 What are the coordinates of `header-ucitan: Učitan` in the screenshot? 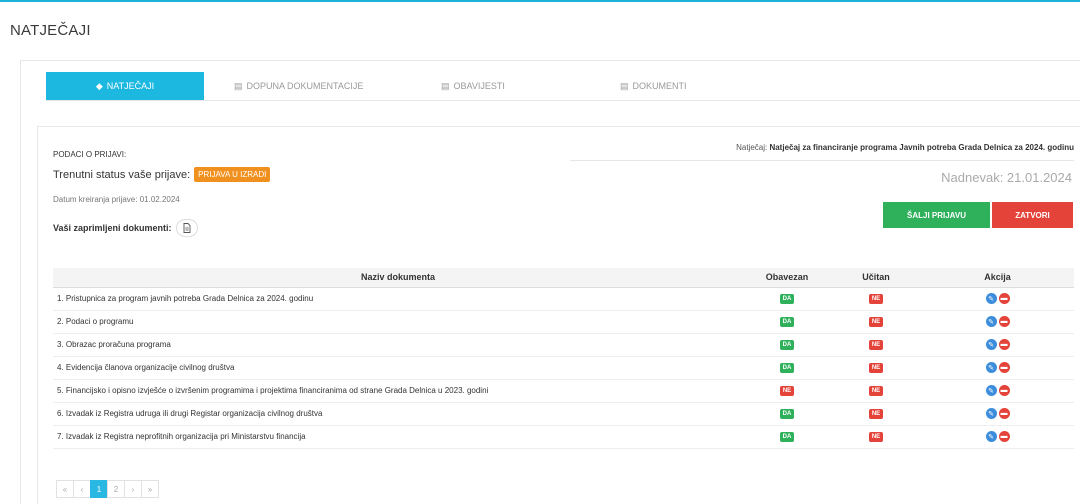 It's located at (876, 278).